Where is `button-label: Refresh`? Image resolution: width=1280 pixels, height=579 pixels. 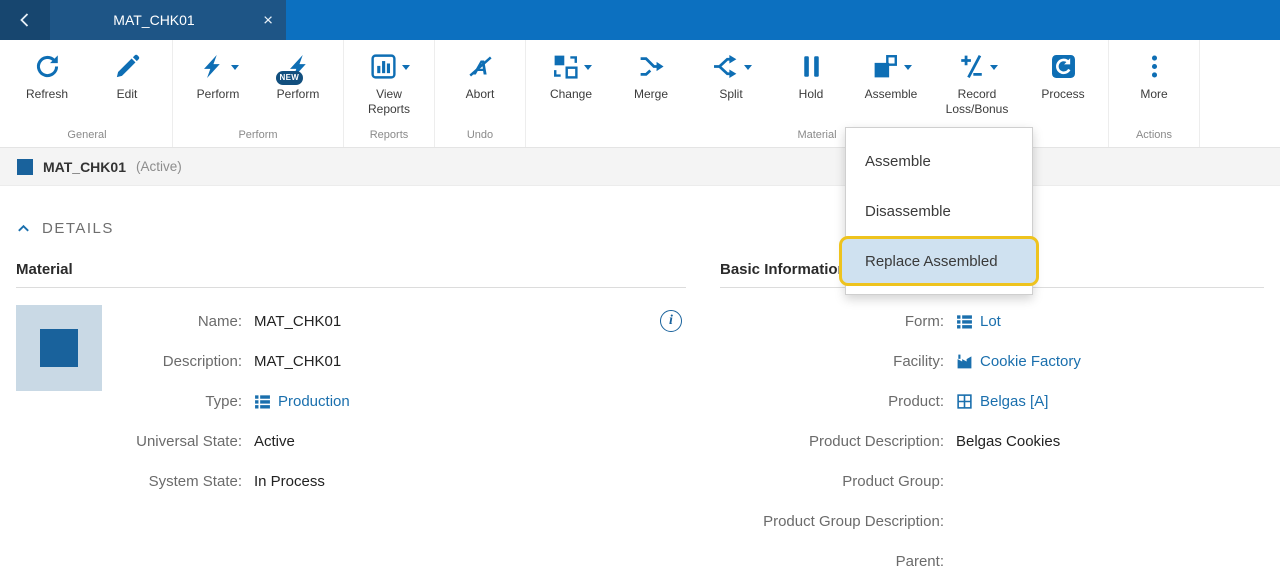 button-label: Refresh is located at coordinates (47, 94).